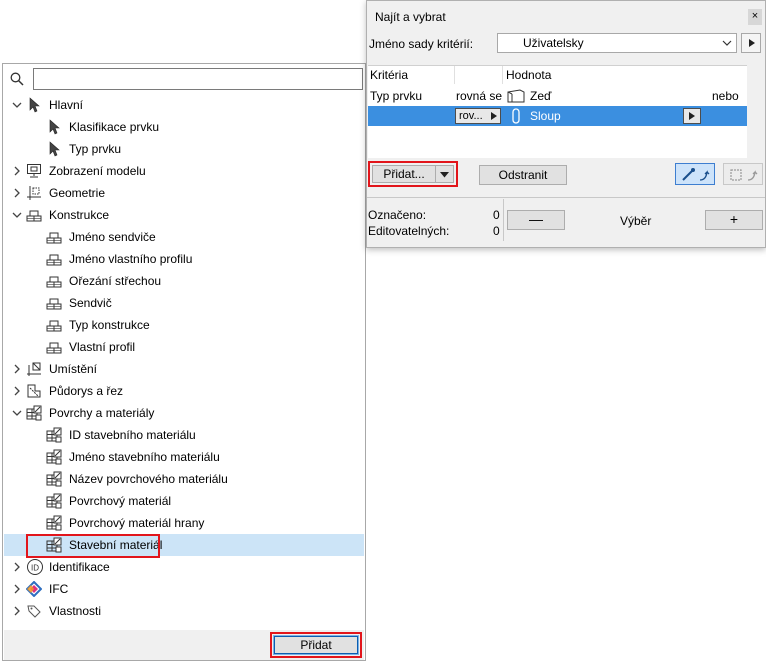 Image resolution: width=766 pixels, height=664 pixels. I want to click on wall-icon, so click(516, 96).